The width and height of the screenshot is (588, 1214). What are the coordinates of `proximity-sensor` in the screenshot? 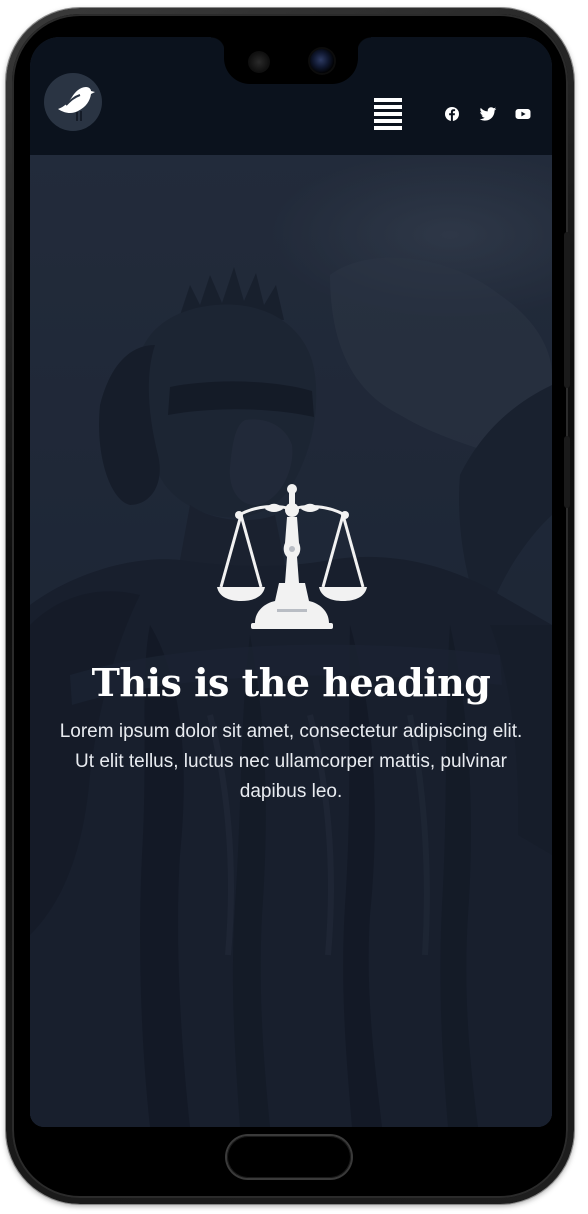 It's located at (259, 62).